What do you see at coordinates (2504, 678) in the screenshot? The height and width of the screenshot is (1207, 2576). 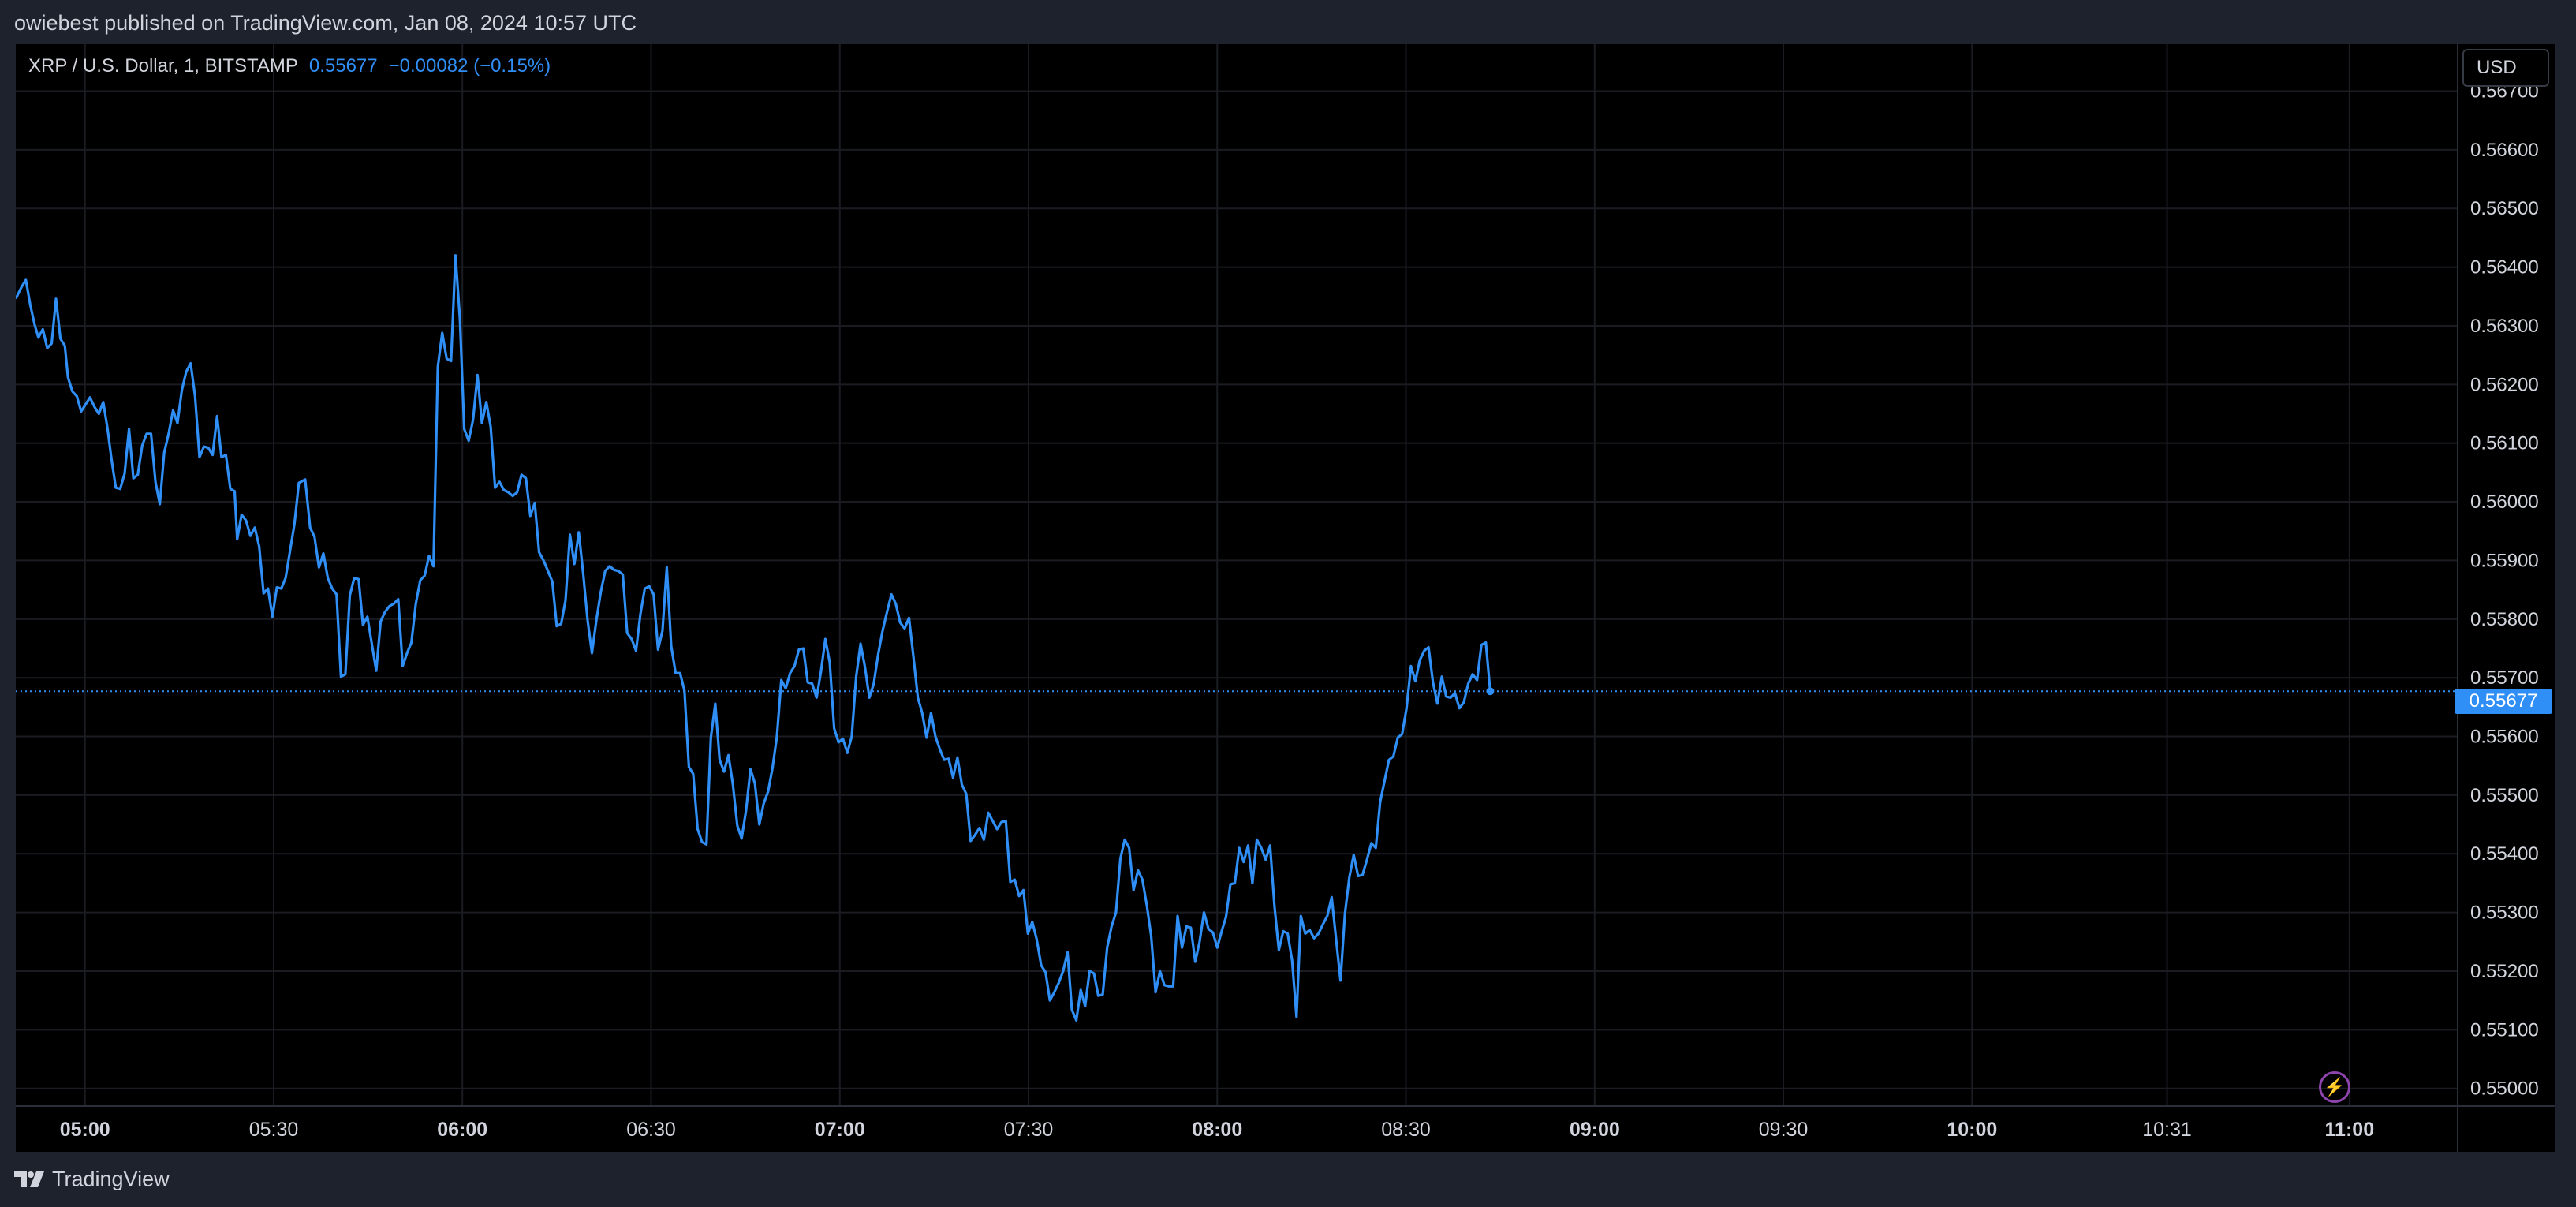 I see `y-tick-label: 0.55700` at bounding box center [2504, 678].